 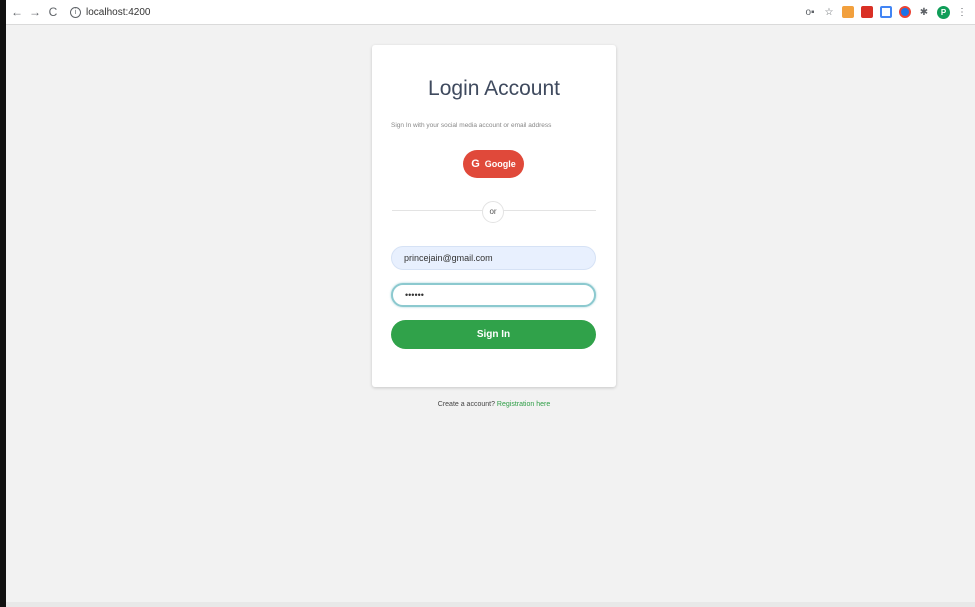 I want to click on extension-c-icon, so click(x=886, y=12).